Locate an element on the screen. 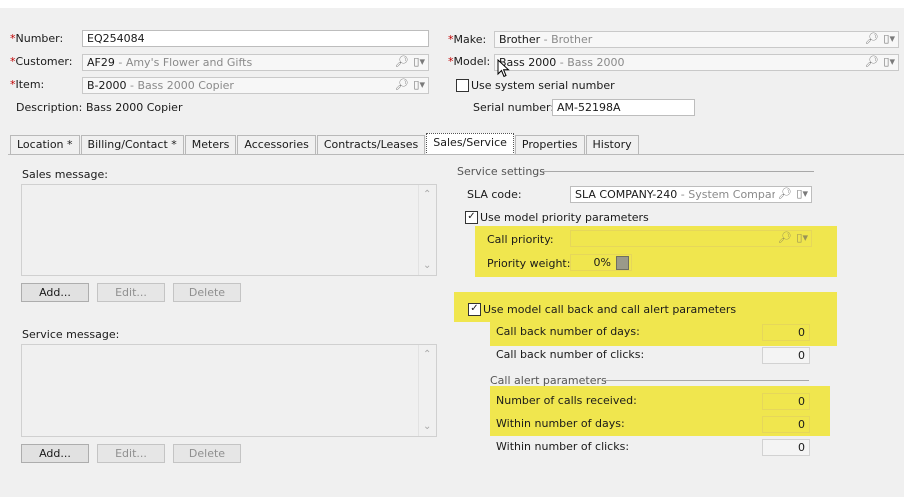 This screenshot has height=497, width=904. use-system-serial-checkbox is located at coordinates (462, 85).